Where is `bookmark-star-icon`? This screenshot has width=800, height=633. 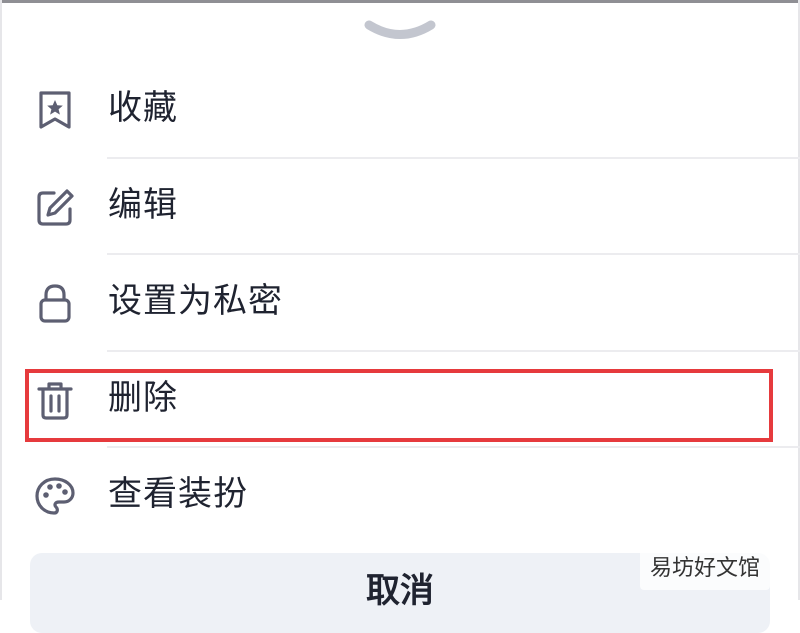
bookmark-star-icon is located at coordinates (55, 110).